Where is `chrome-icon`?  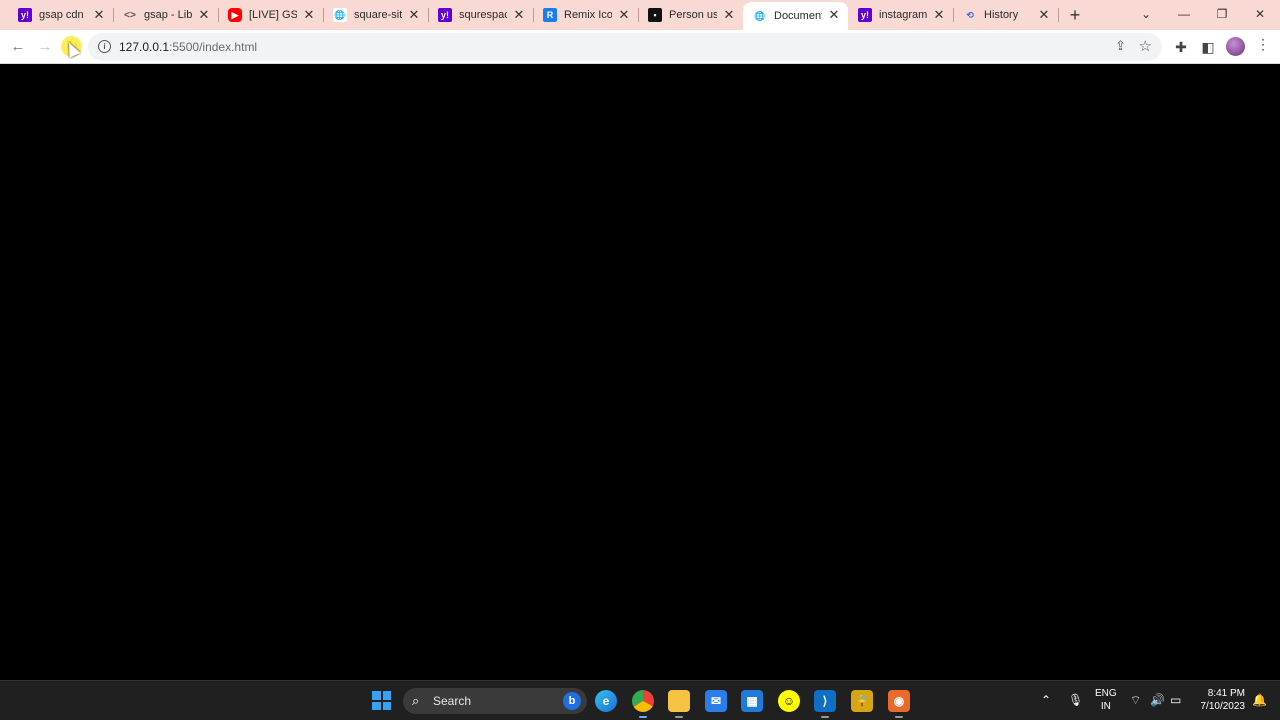 chrome-icon is located at coordinates (643, 704).